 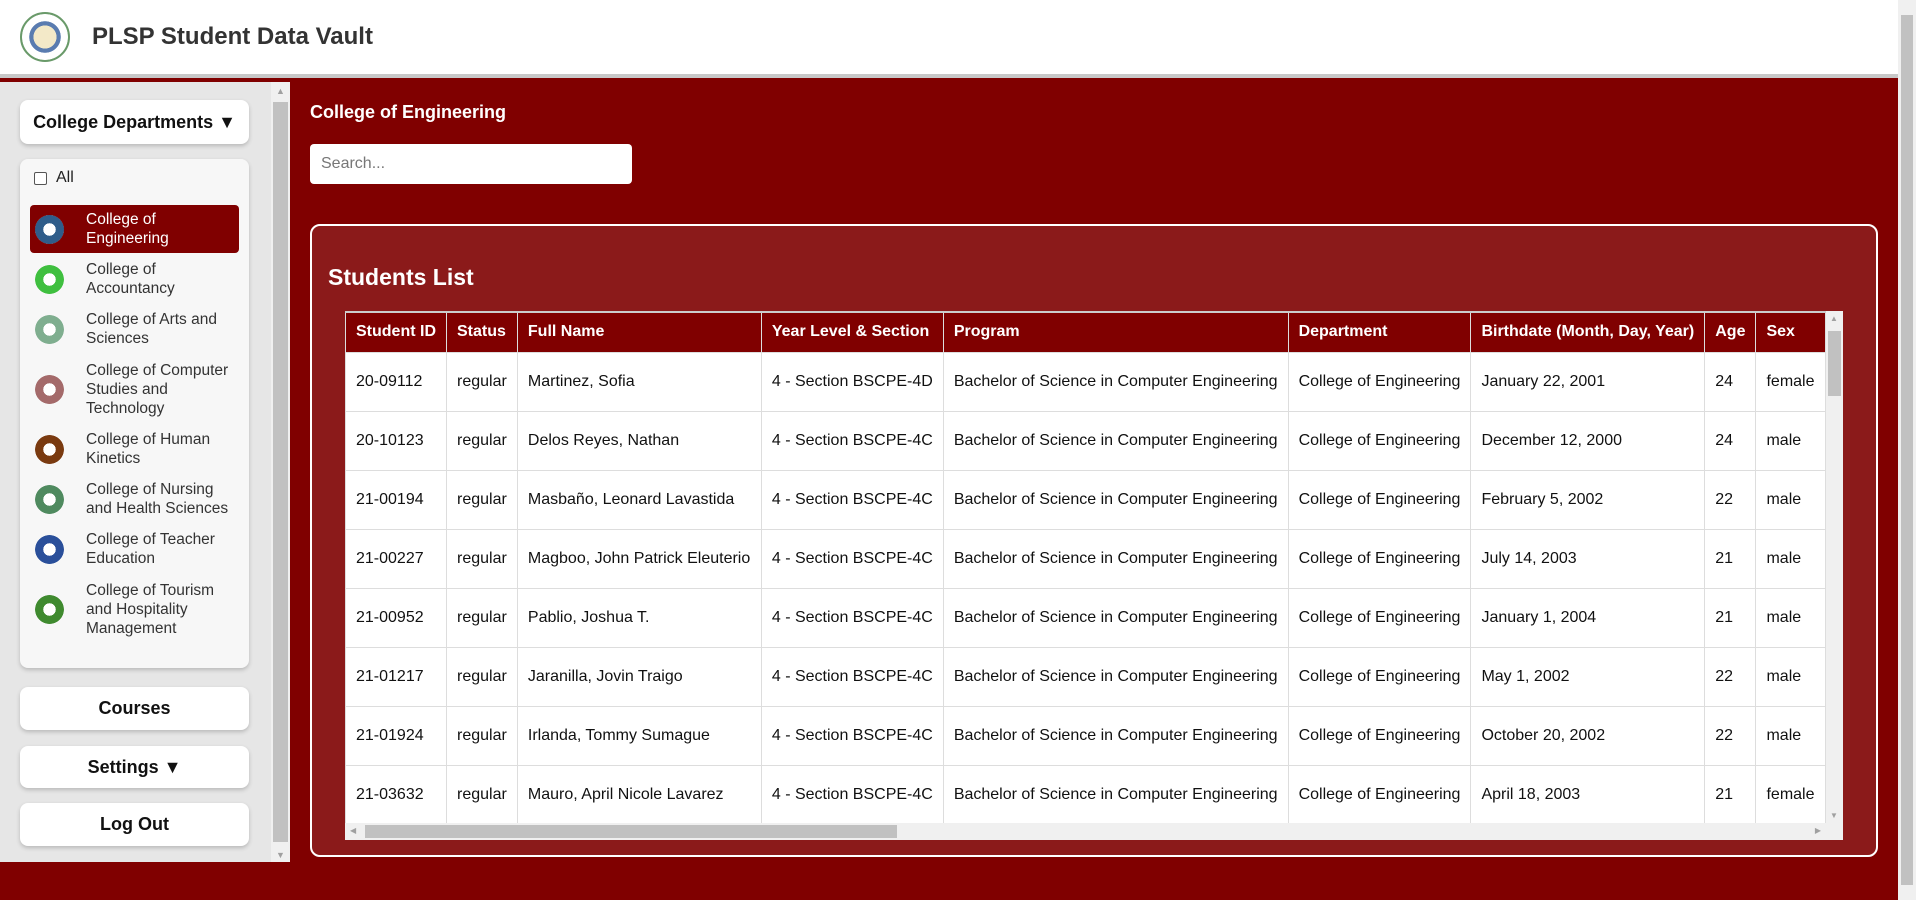 I want to click on card-title: Students List, so click(x=401, y=277).